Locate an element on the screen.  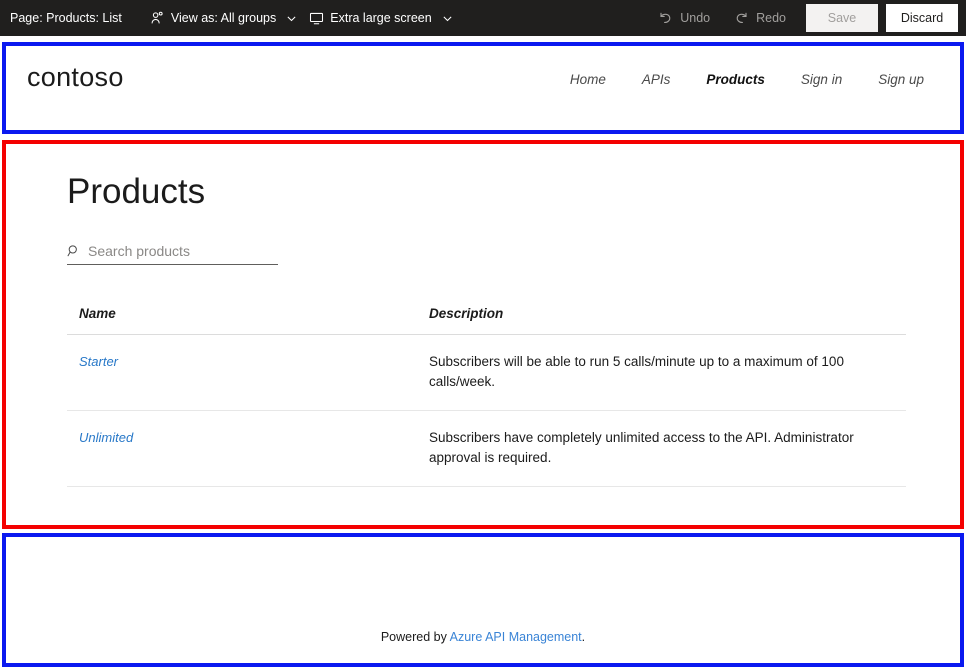
column-header-description: Description is located at coordinates (661, 320).